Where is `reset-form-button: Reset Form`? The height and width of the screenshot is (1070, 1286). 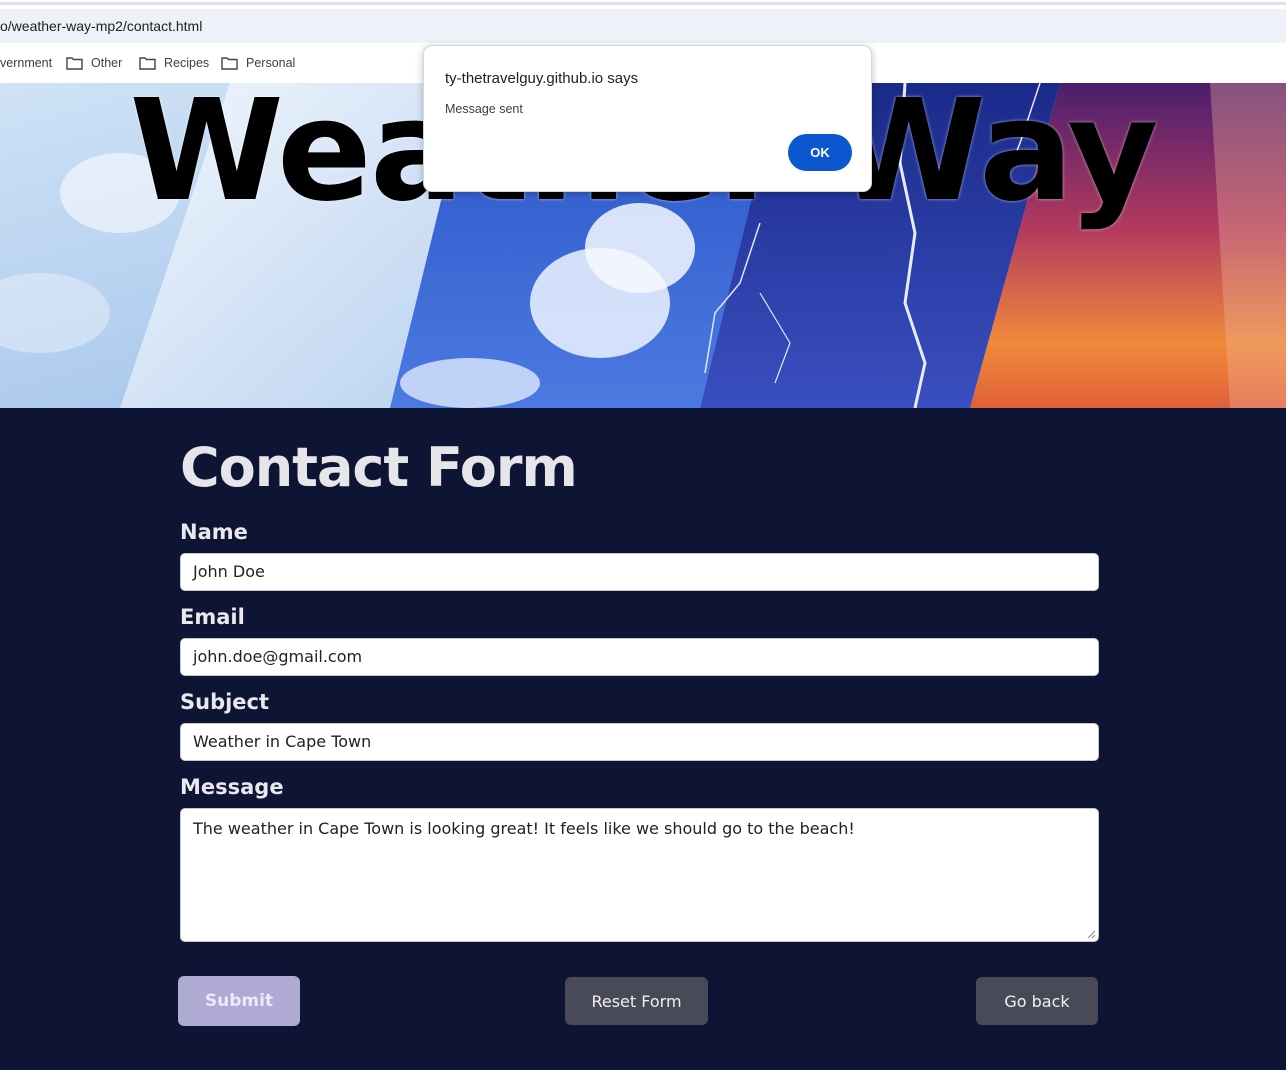
reset-form-button: Reset Form is located at coordinates (636, 1001).